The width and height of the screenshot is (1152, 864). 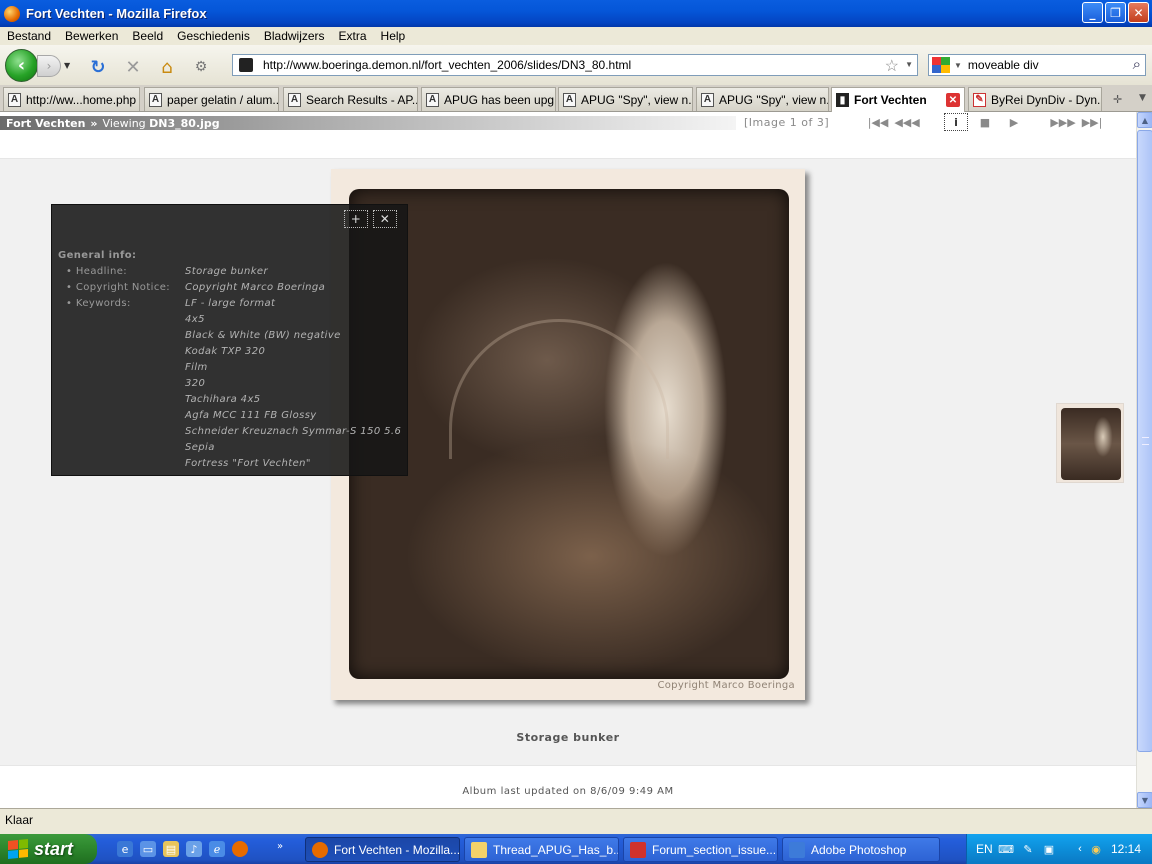 I want to click on clock: 12:14, so click(x=1126, y=849).